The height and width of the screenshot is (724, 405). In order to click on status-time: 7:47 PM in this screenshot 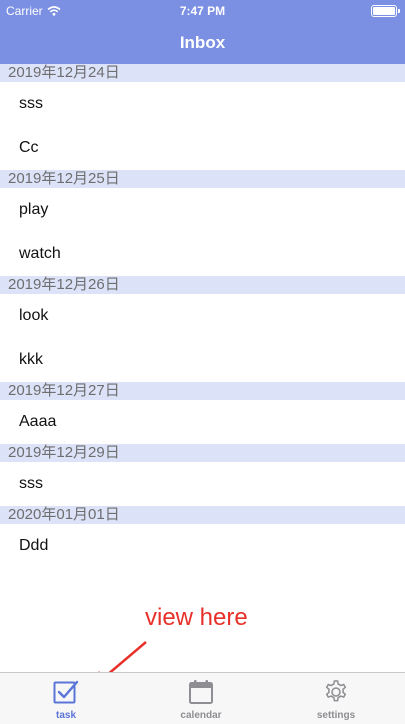, I will do `click(202, 11)`.